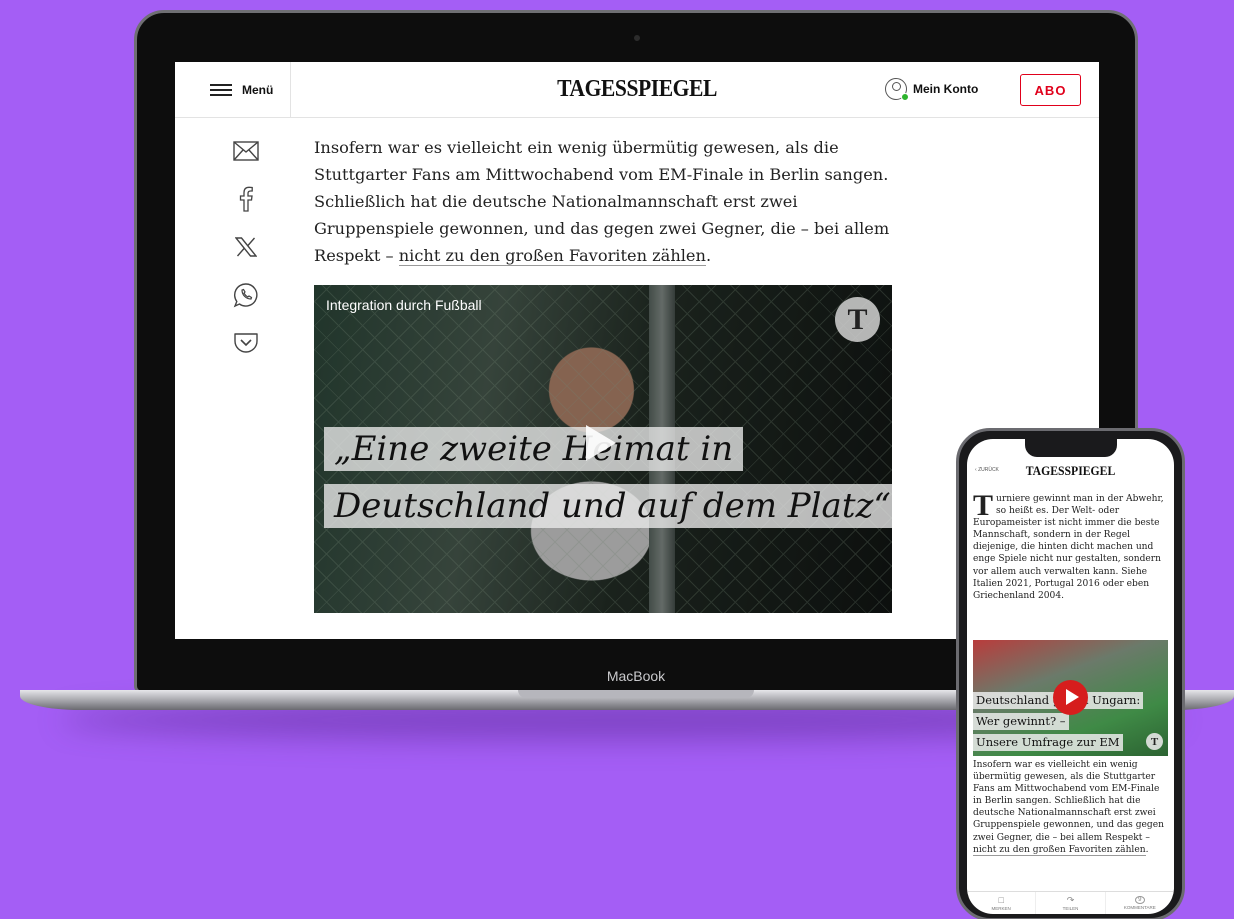 The height and width of the screenshot is (919, 1234). What do you see at coordinates (1070, 908) in the screenshot?
I see `share-label: TEILEN` at bounding box center [1070, 908].